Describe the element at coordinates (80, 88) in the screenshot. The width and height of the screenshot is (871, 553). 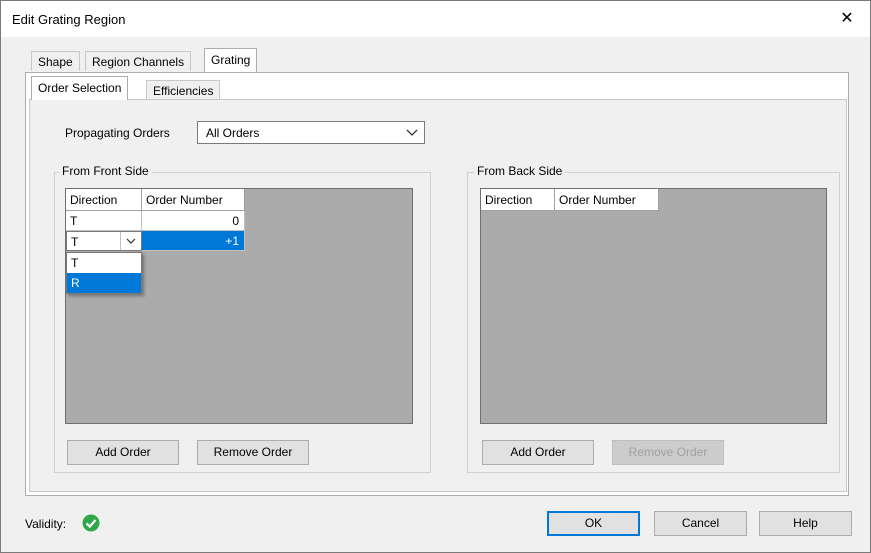
I see `tab-order-selection: Order Selection` at that location.